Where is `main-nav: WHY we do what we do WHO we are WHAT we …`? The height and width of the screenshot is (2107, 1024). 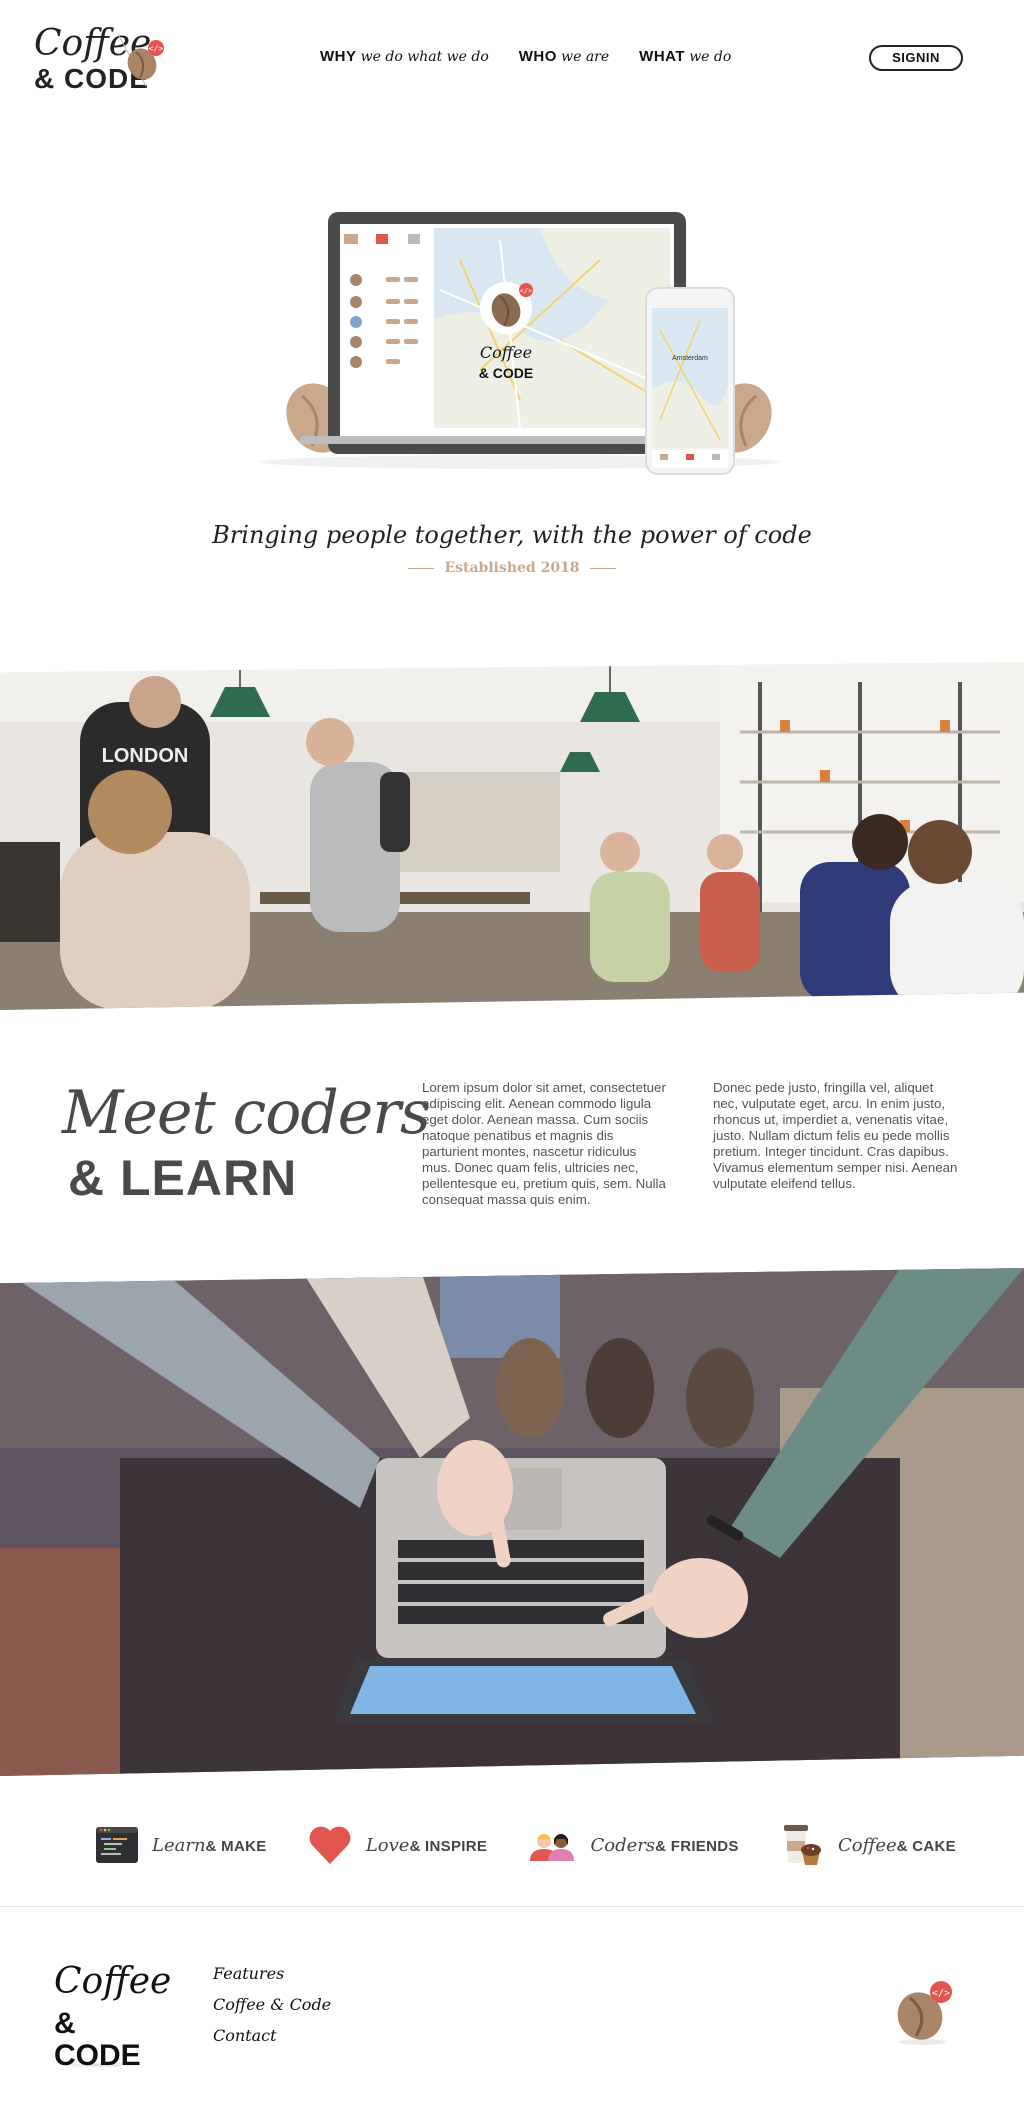 main-nav: WHY we do what we do WHO we are WHAT we … is located at coordinates (525, 56).